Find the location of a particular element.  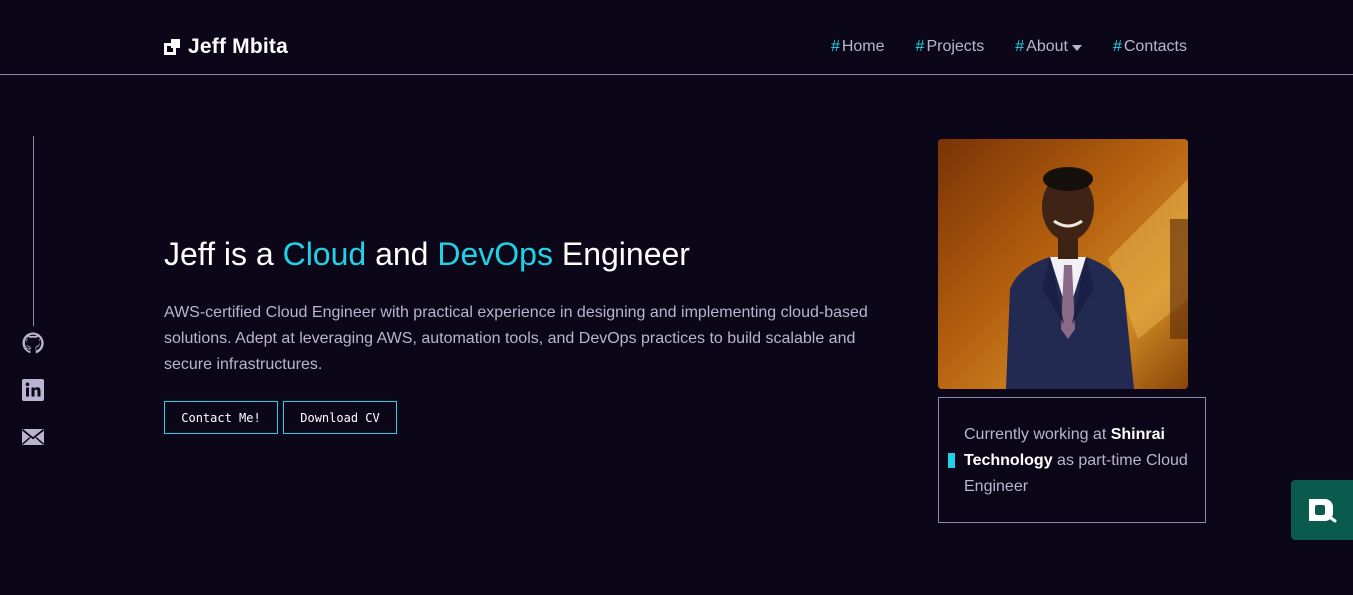

social-rail-line is located at coordinates (33, 231).